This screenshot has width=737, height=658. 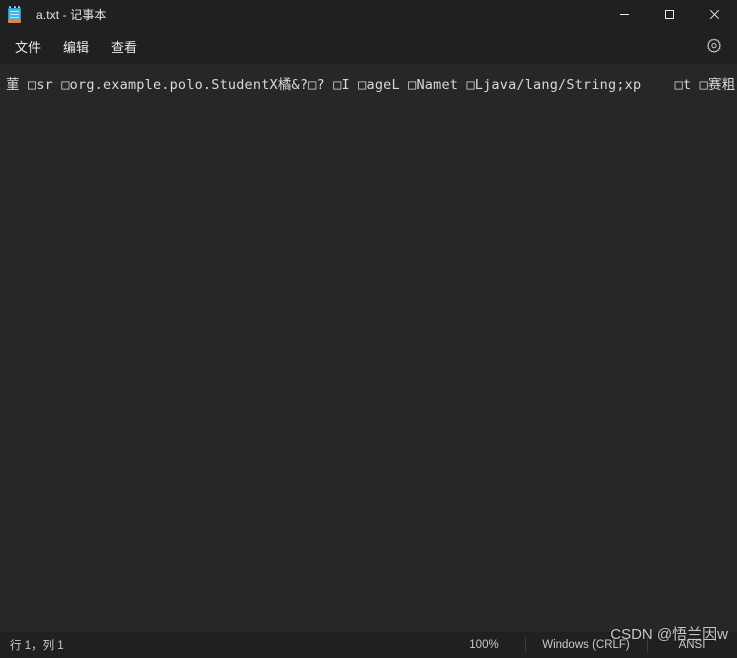 I want to click on menu-bar-right, so click(x=718, y=46).